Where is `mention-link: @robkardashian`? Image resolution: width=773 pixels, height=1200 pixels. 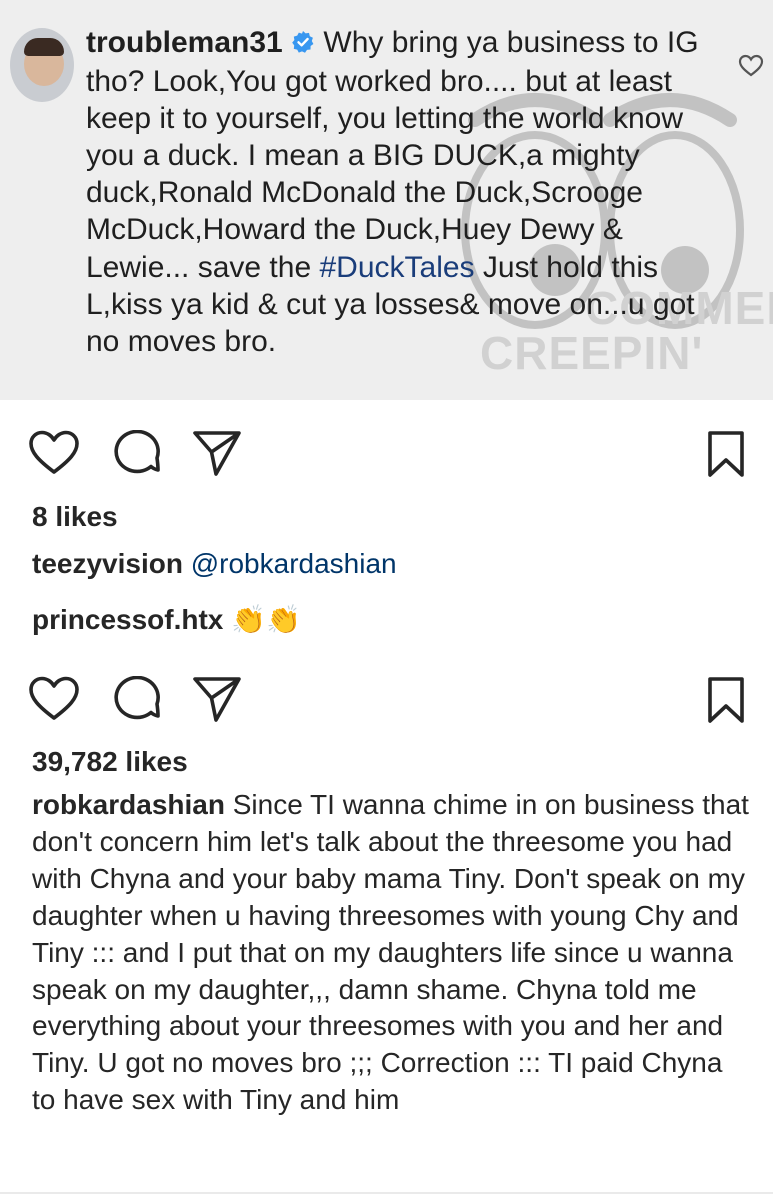 mention-link: @robkardashian is located at coordinates (294, 563).